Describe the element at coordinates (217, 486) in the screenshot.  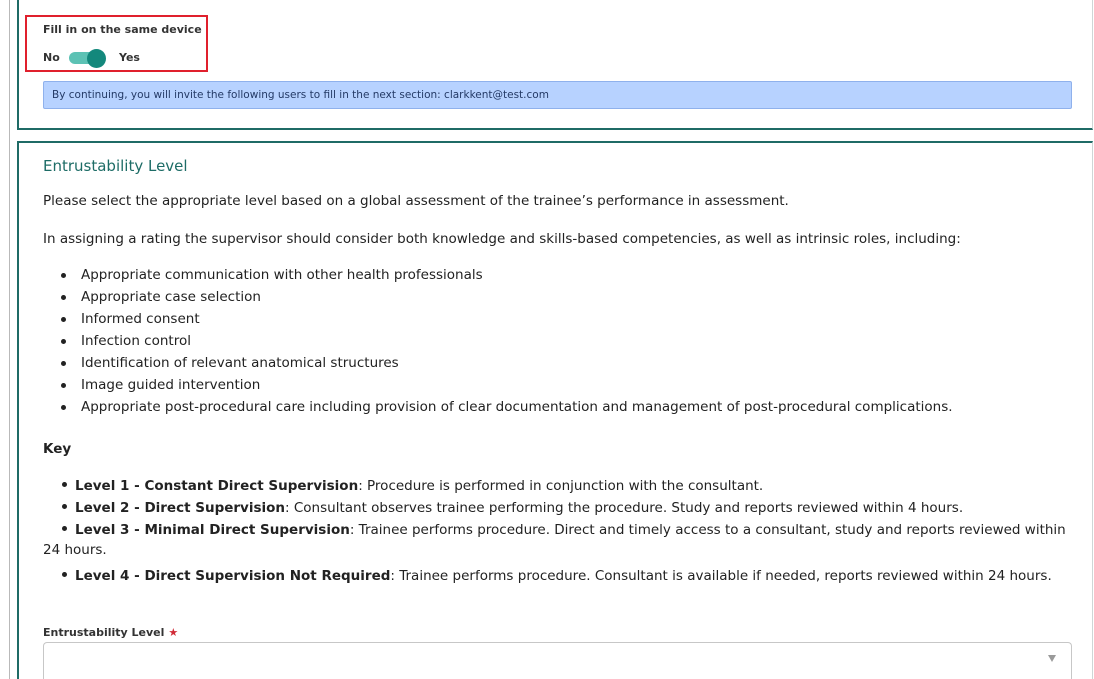
I see `key-level-name: Level 1 - Constant Direct Supervision` at that location.